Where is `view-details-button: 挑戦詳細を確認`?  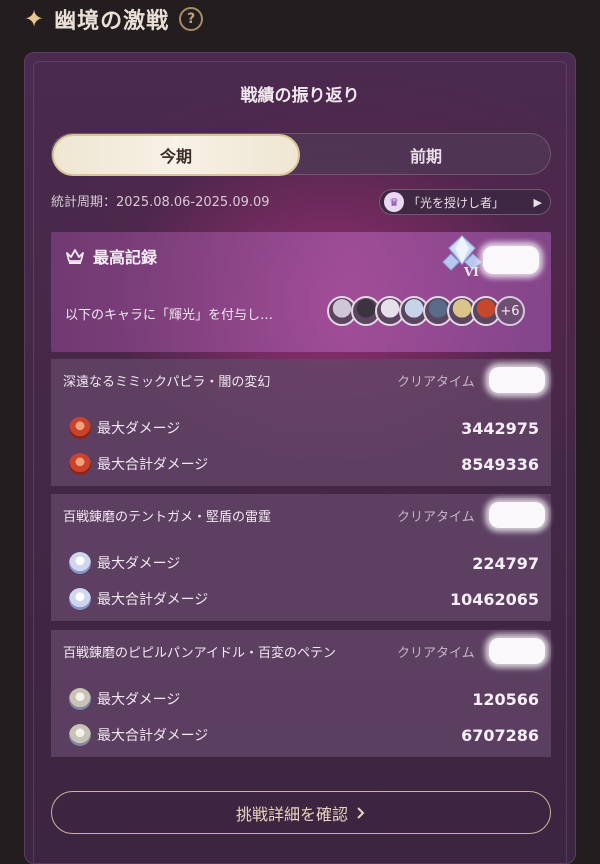
view-details-button: 挑戦詳細を確認 is located at coordinates (301, 812).